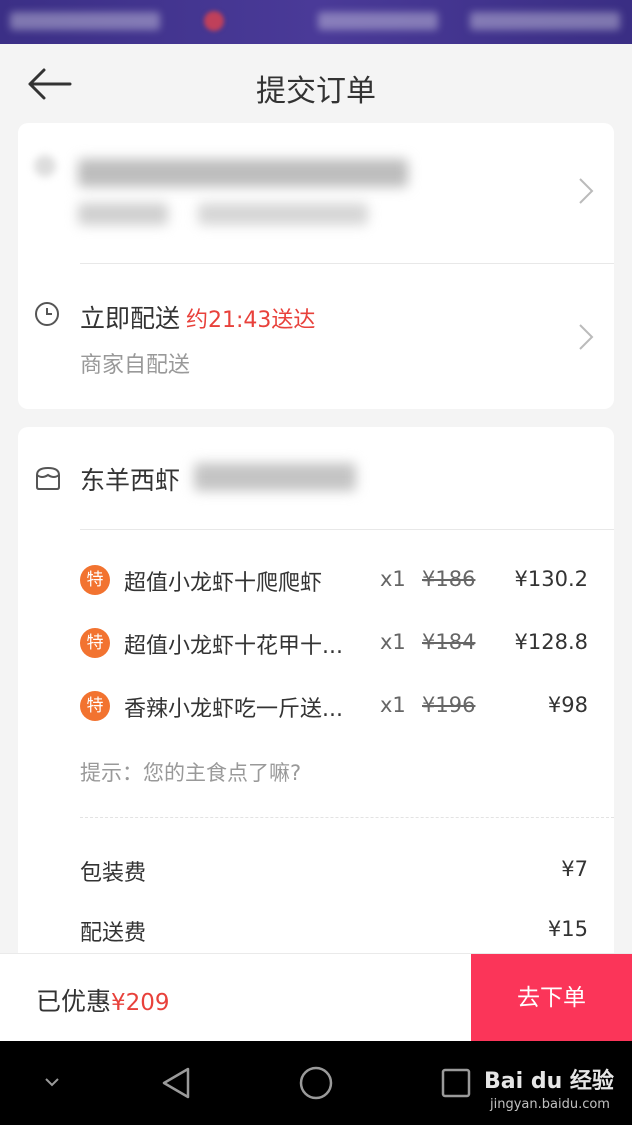 The width and height of the screenshot is (632, 1125). I want to click on status-notification-icon, so click(214, 21).